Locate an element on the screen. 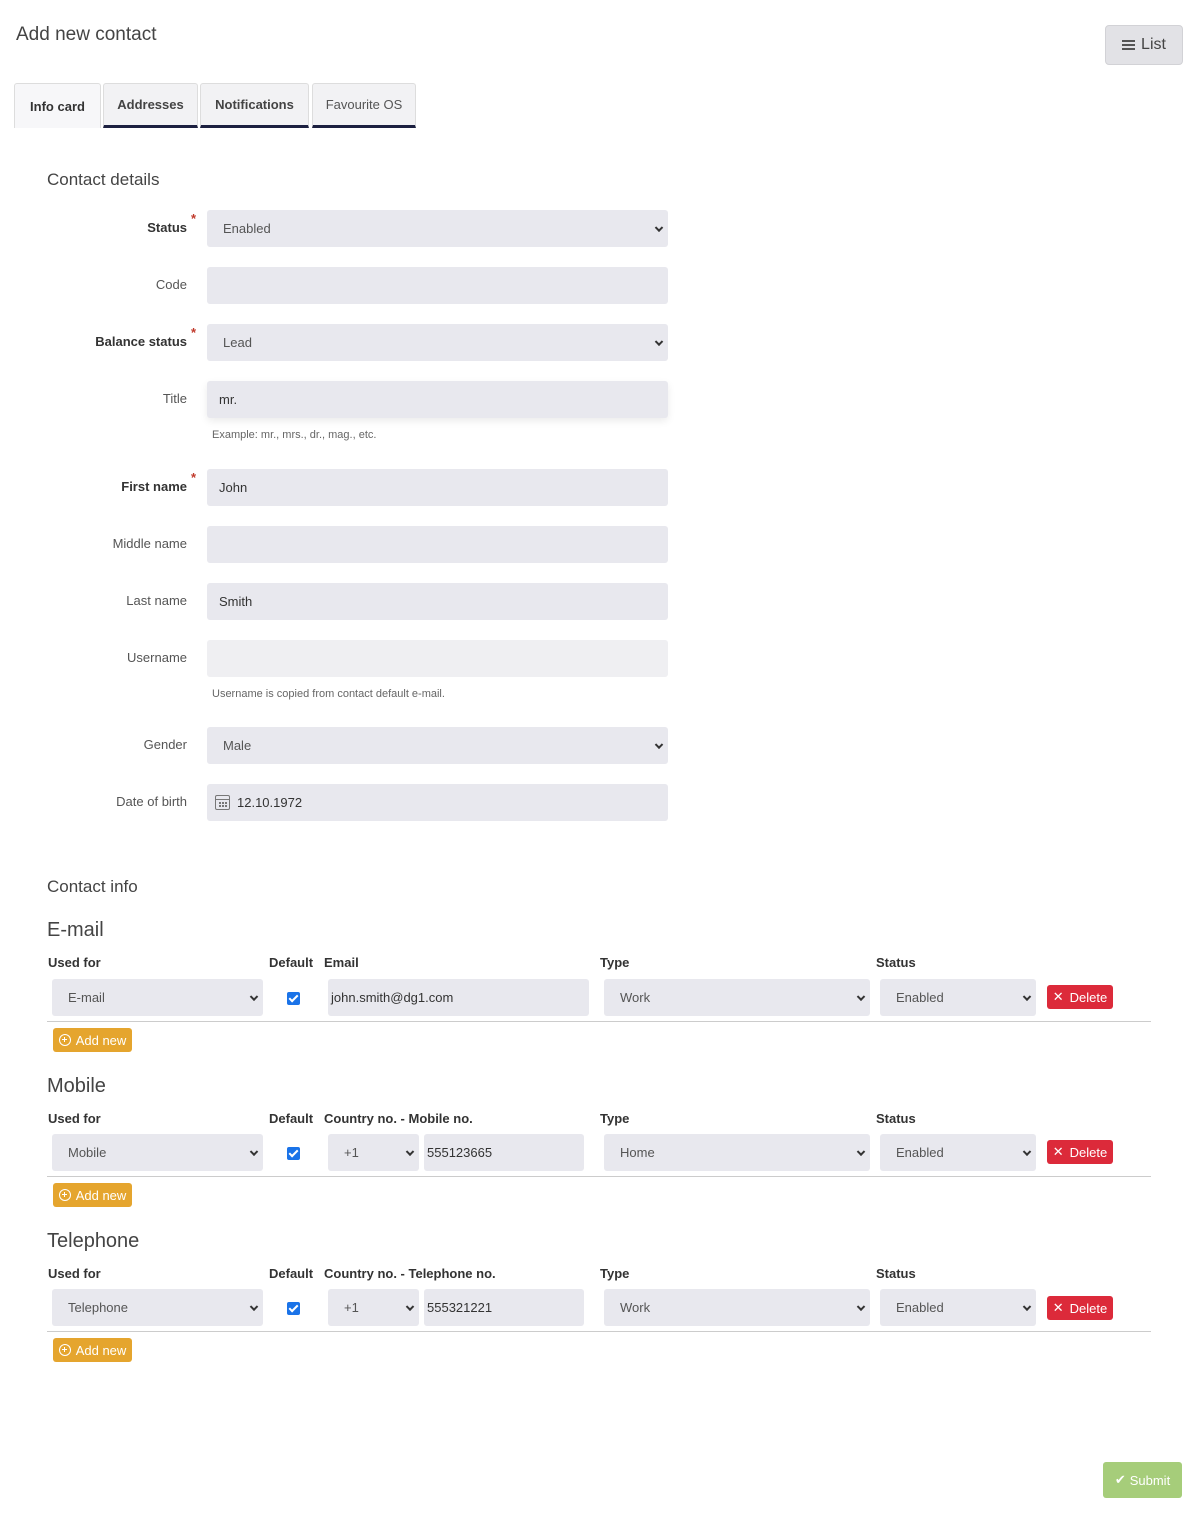 This screenshot has height=1515, width=1198. tab-info-card: Info card is located at coordinates (57, 105).